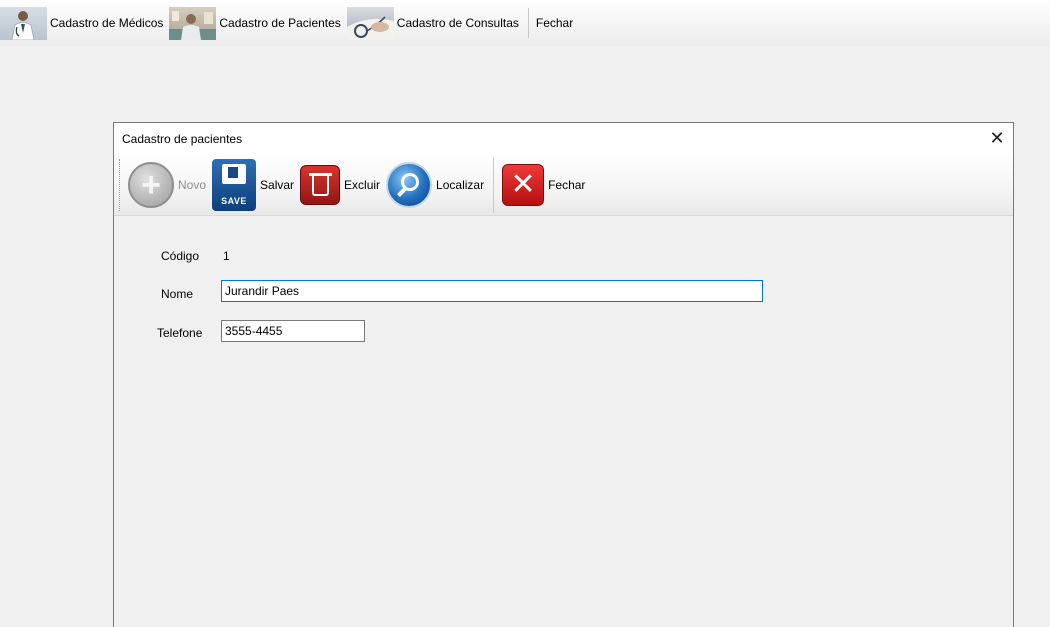 The image size is (1050, 627). I want to click on search-icon, so click(409, 184).